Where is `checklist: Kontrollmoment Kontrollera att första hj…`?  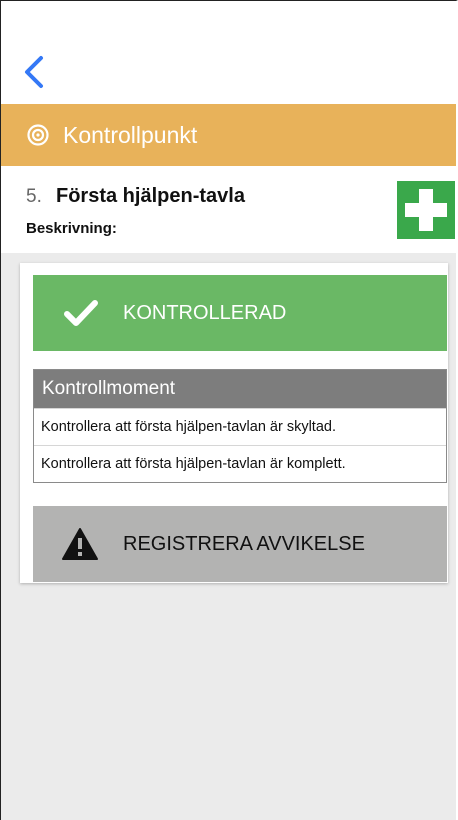 checklist: Kontrollmoment Kontrollera att första hj… is located at coordinates (240, 426).